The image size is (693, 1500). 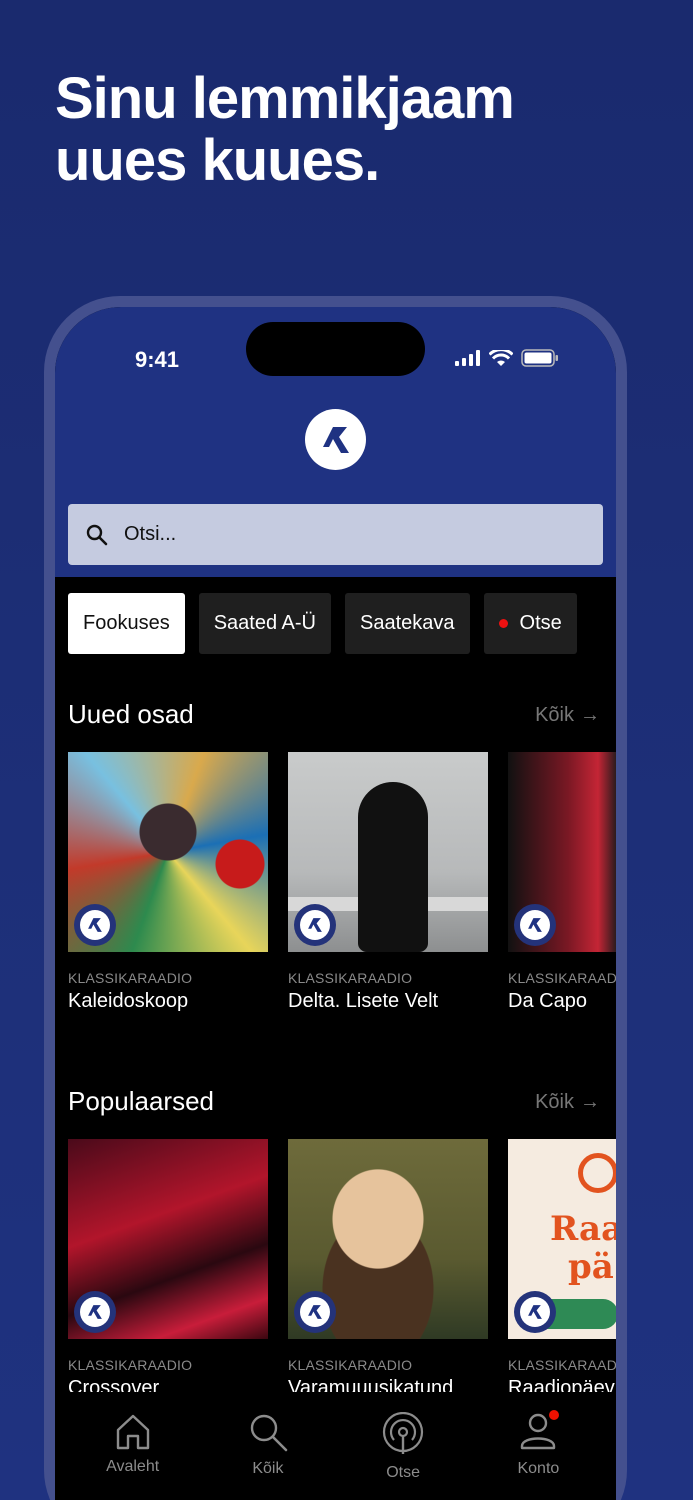 I want to click on artwork-person, so click(x=393, y=867).